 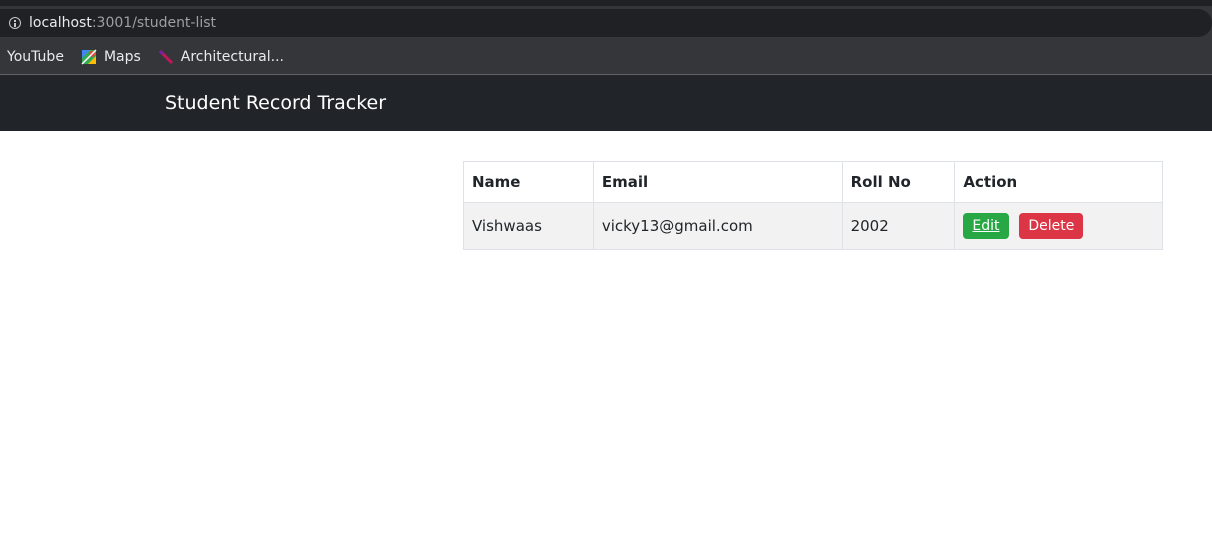 What do you see at coordinates (154, 23) in the screenshot?
I see `url-path: :3001/student-list` at bounding box center [154, 23].